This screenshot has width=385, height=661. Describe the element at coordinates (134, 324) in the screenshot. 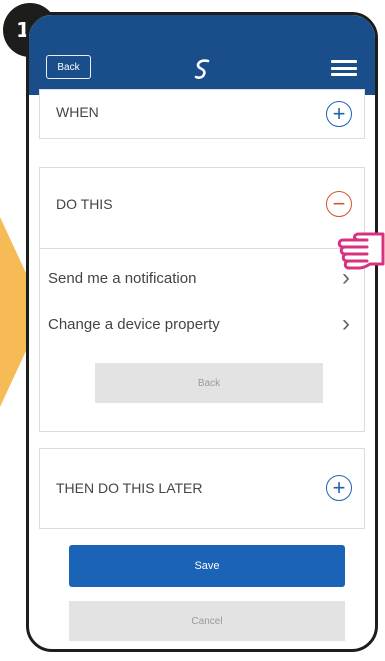

I see `option-label: Change a device property` at that location.